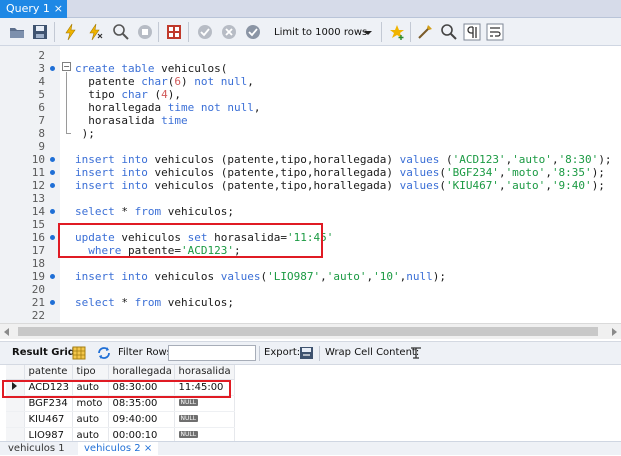 This screenshot has height=456, width=621. I want to click on code-text: horallegada time not null,, so click(174, 107).